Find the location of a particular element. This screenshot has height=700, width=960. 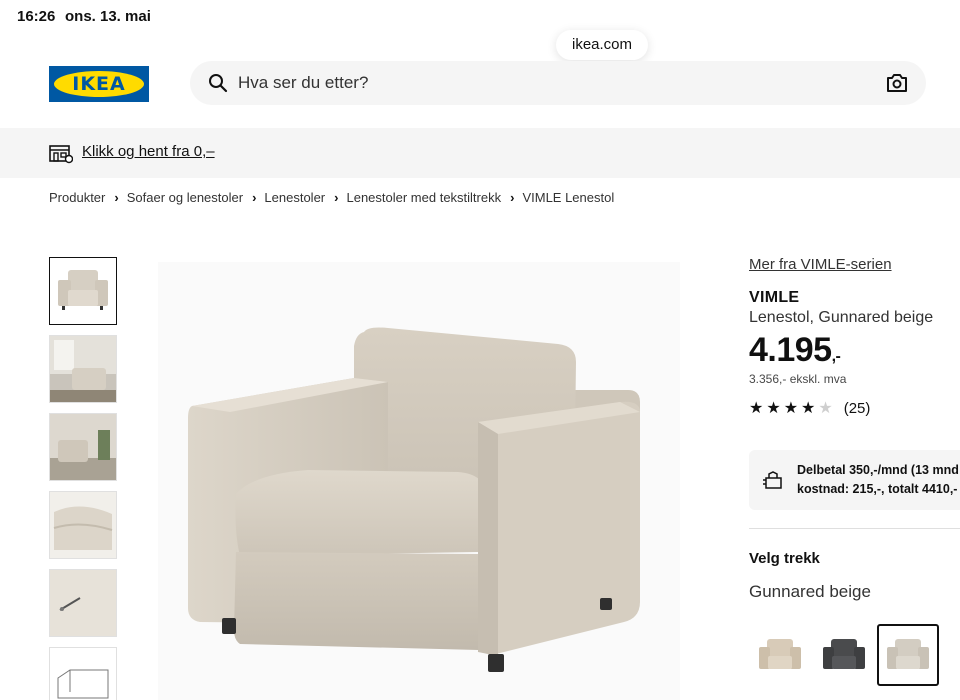

url-pill: ikea.com is located at coordinates (602, 45).